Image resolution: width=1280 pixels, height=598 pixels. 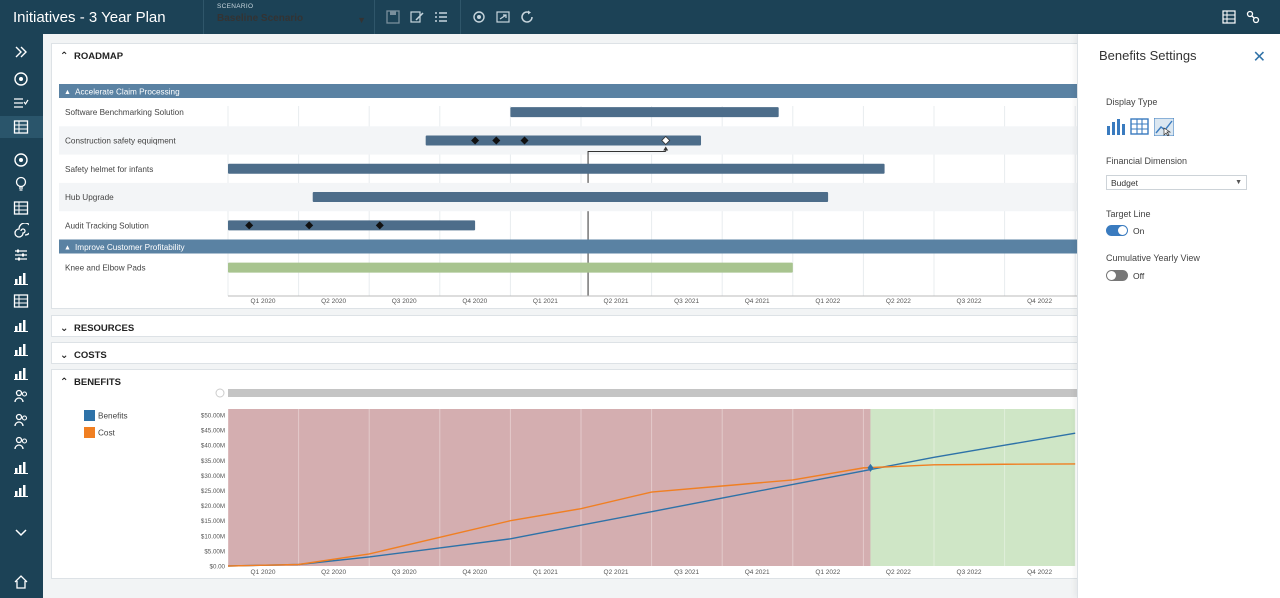 What do you see at coordinates (64, 328) in the screenshot?
I see `chevron-down-icon: ⌄` at bounding box center [64, 328].